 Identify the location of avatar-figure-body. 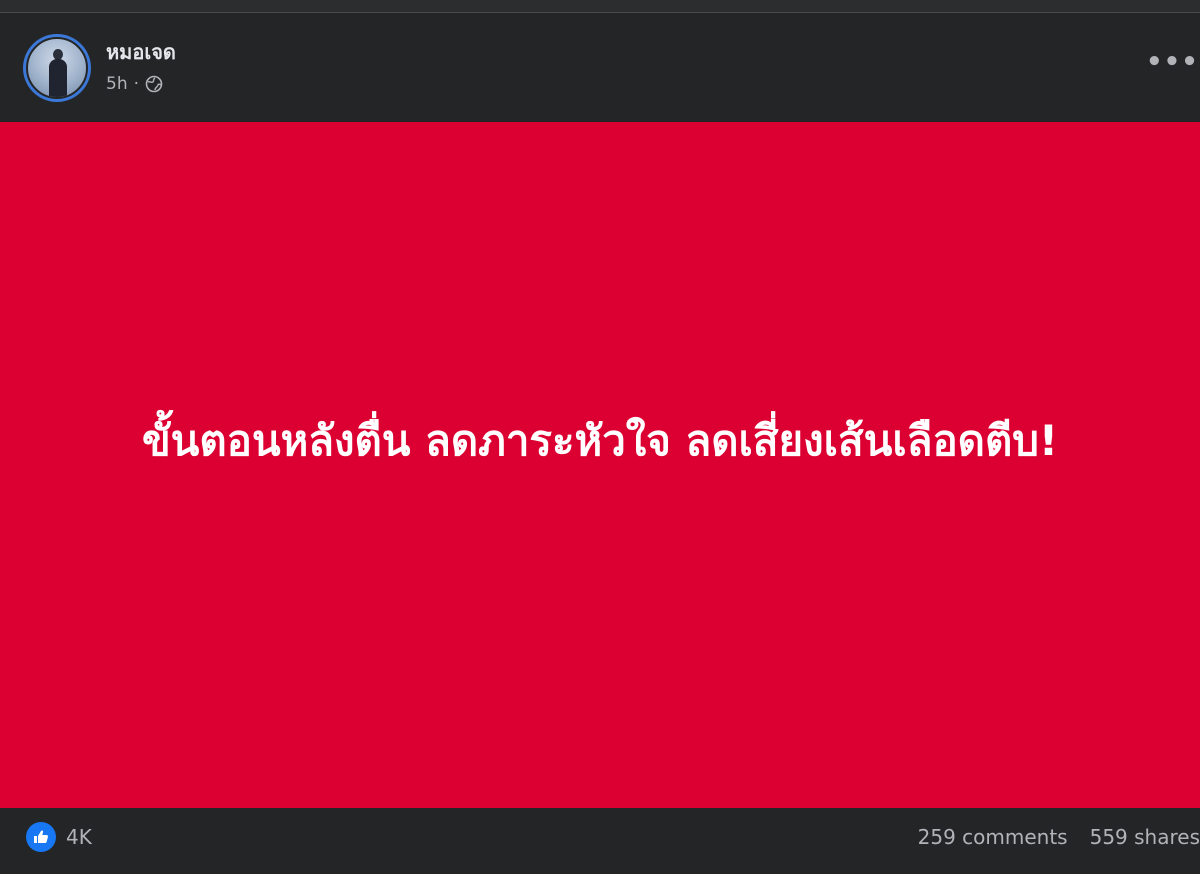
(58, 78).